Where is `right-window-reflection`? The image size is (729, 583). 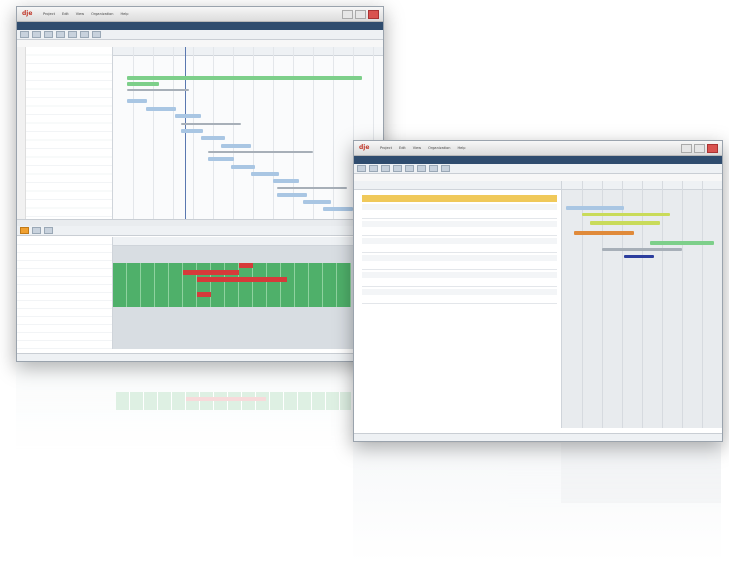
right-window-reflection is located at coordinates (537, 503).